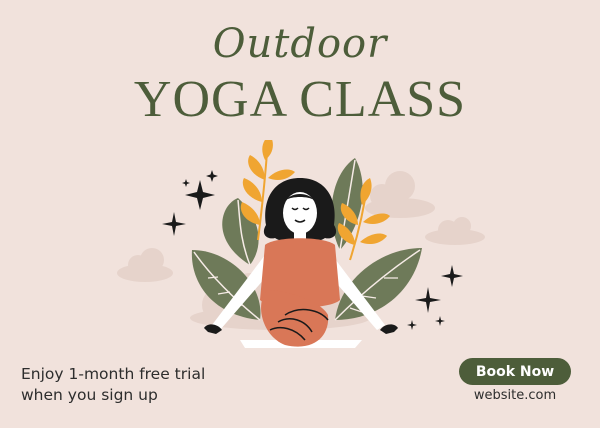 The height and width of the screenshot is (428, 600). I want to click on script-title: Outdoor, so click(300, 44).